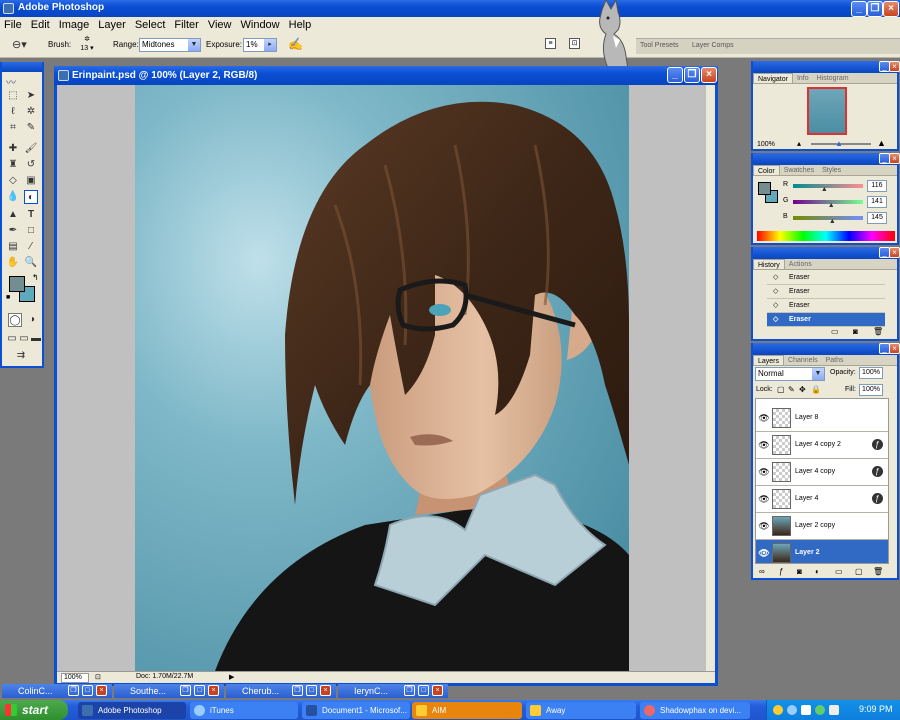 The width and height of the screenshot is (900, 720). I want to click on quick-mask-icon: ◑, so click(32, 320).